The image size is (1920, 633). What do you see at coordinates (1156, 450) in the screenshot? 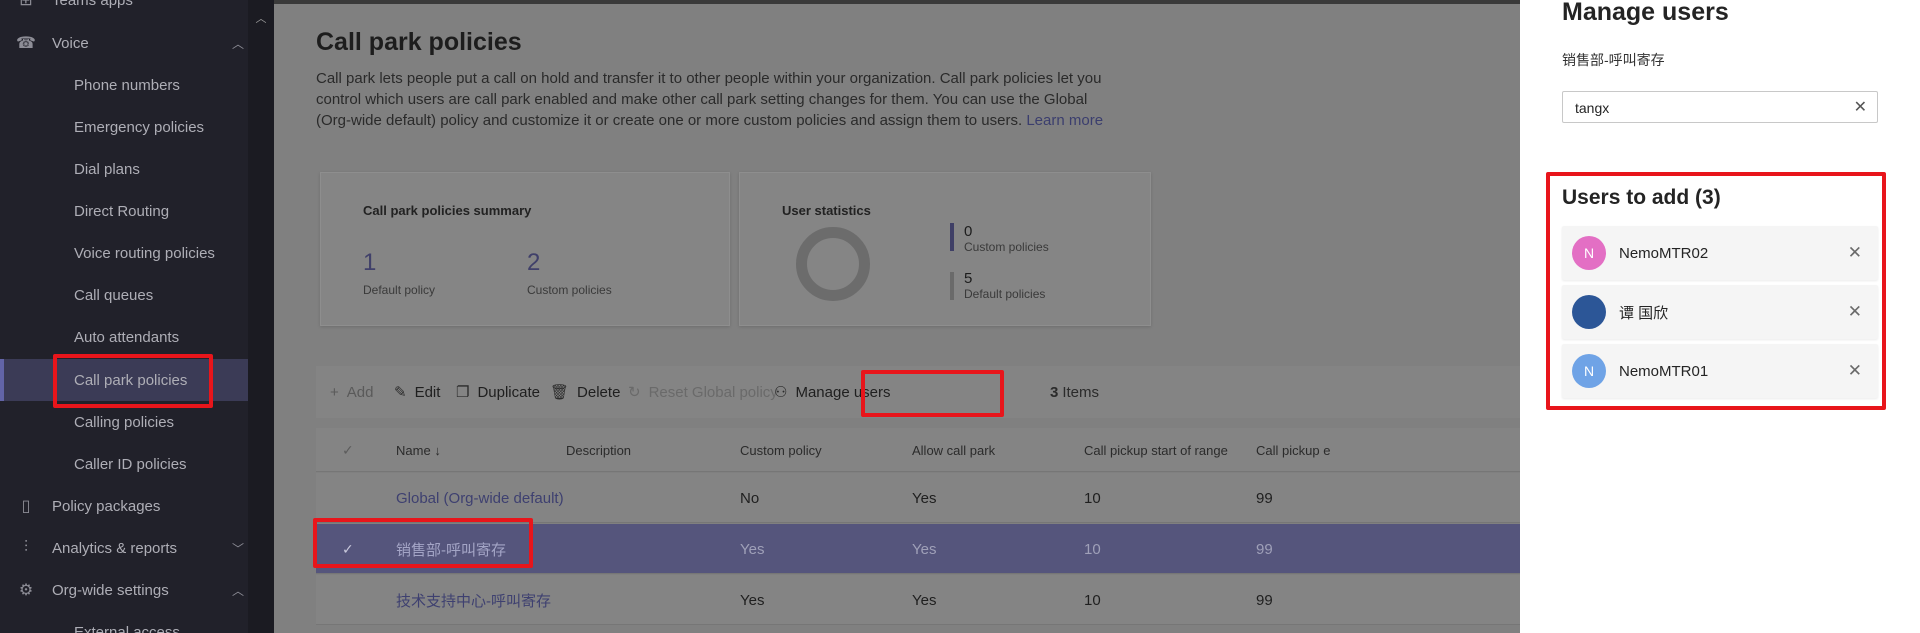
I see `column-pickup-start: Call pickup start of range` at bounding box center [1156, 450].